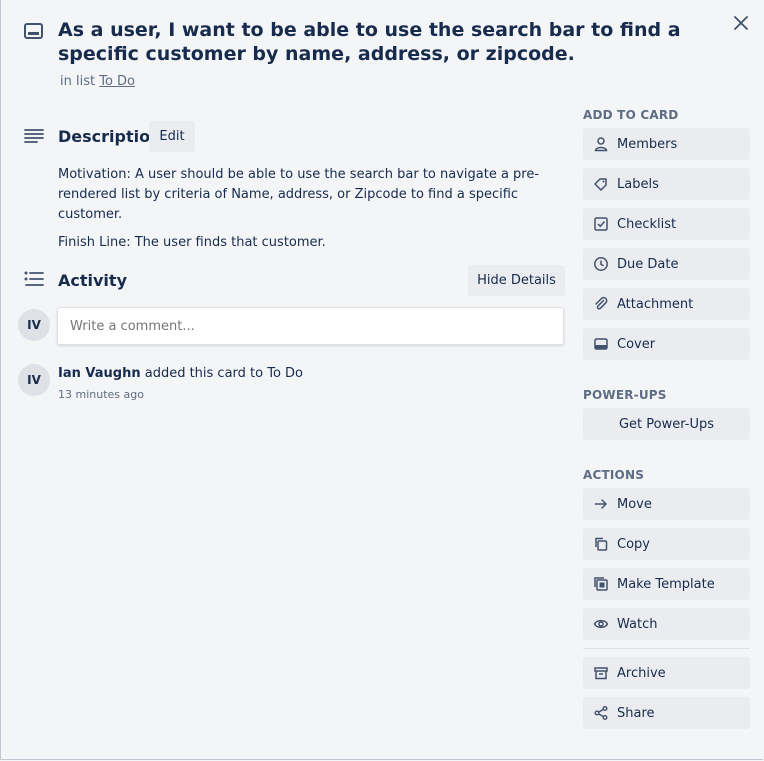  Describe the element at coordinates (666, 504) in the screenshot. I see `move-button: Move` at that location.